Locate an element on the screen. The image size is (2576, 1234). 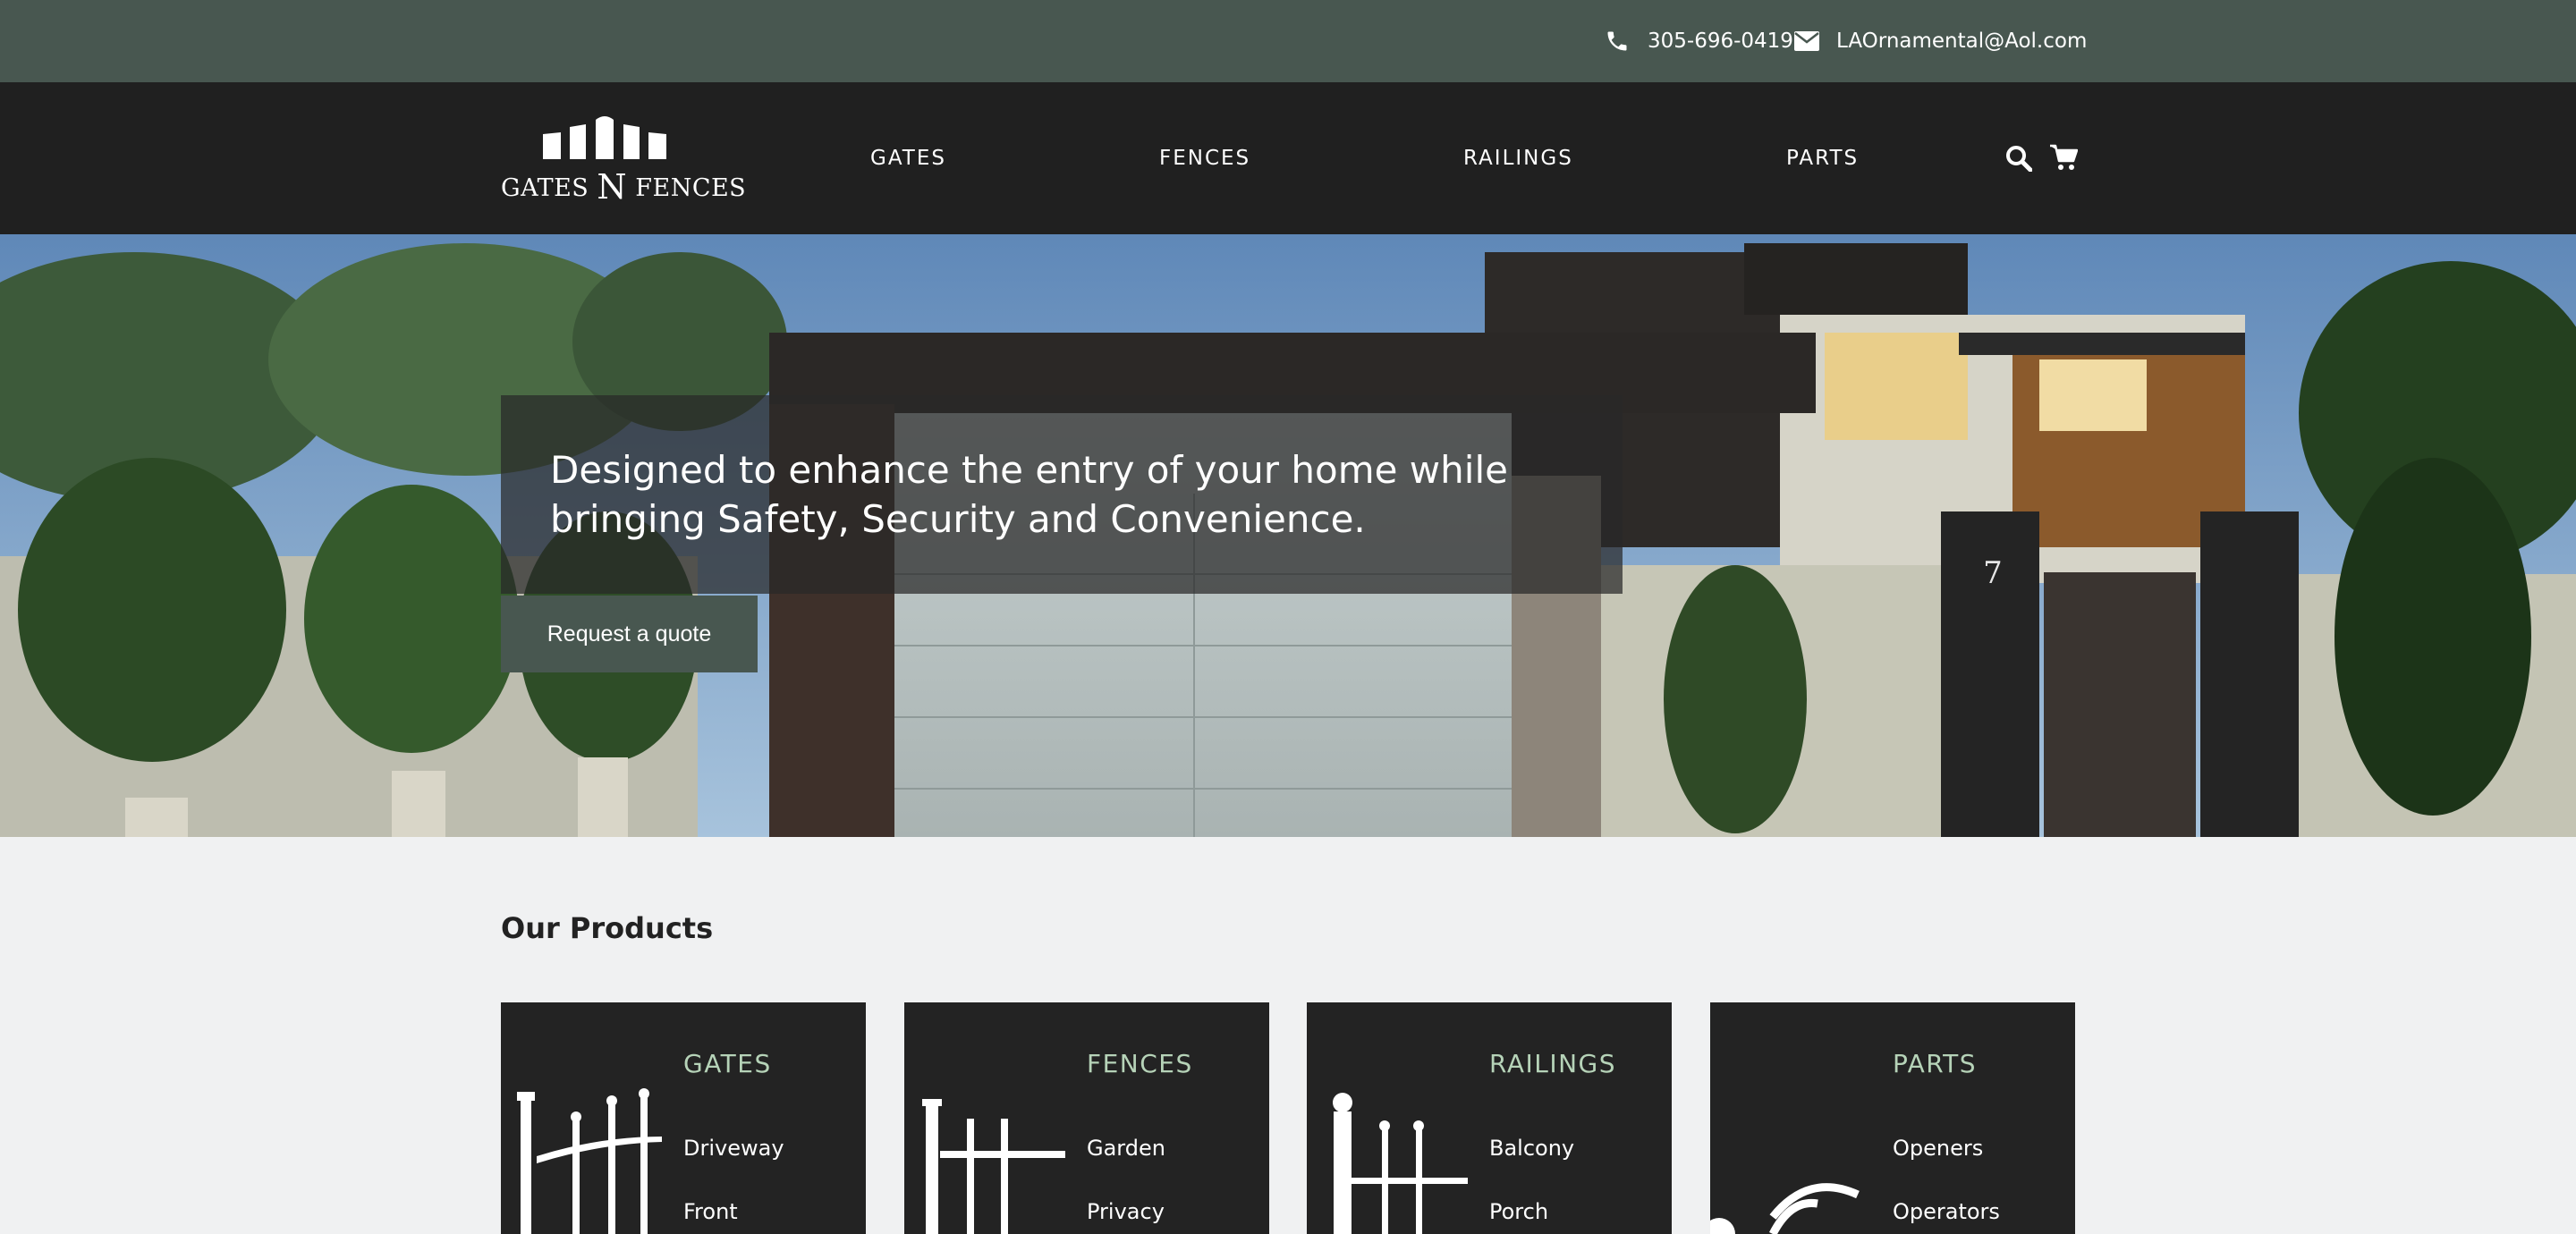
email-link: LAOrnamental@Aol.com is located at coordinates (1961, 41).